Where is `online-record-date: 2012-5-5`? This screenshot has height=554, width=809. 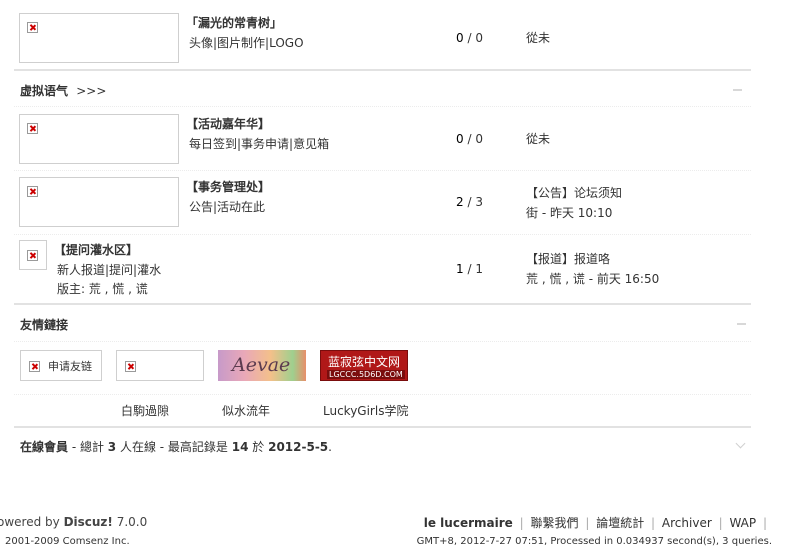
online-record-date: 2012-5-5 is located at coordinates (298, 447).